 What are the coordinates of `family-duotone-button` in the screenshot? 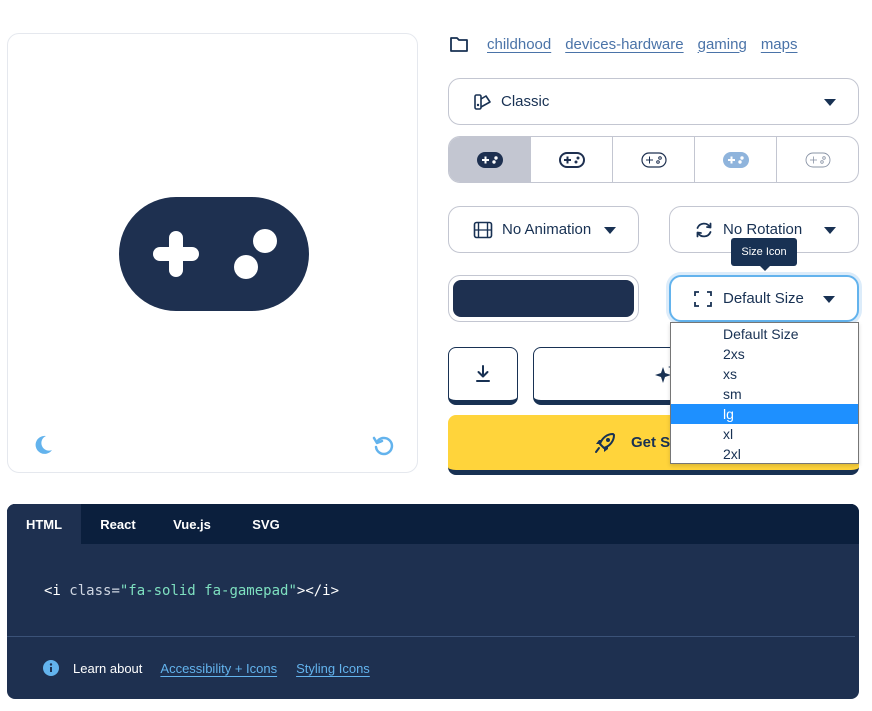 It's located at (736, 159).